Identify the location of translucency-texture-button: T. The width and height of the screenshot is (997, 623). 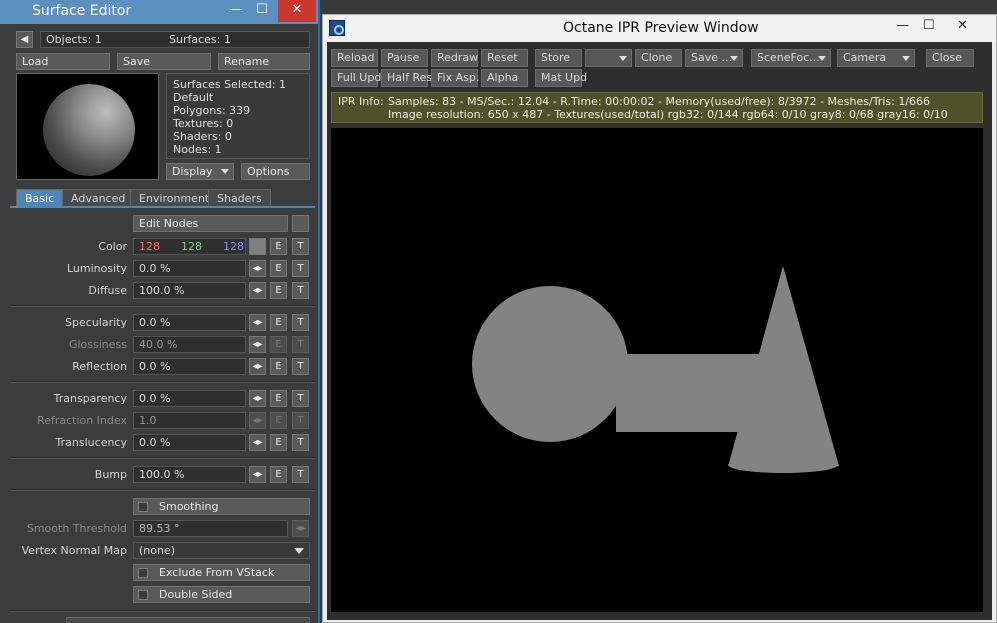
(300, 442).